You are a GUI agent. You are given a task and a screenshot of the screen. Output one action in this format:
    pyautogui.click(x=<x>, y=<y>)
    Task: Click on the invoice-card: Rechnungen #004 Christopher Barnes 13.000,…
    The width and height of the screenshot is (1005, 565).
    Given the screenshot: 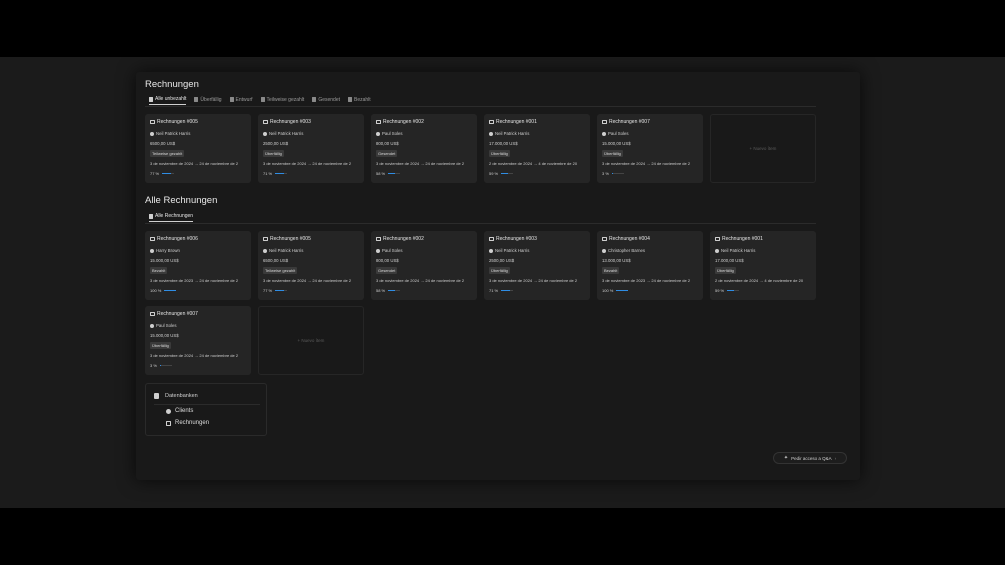 What is the action you would take?
    pyautogui.click(x=650, y=265)
    